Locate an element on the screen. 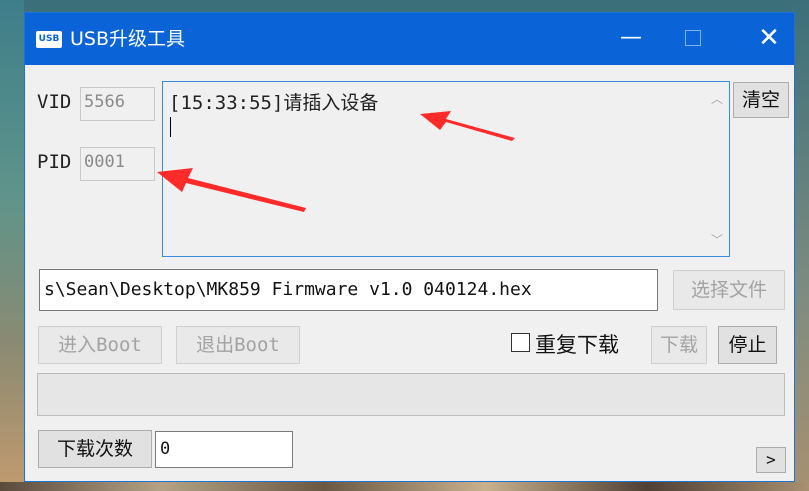 The width and height of the screenshot is (809, 491). maximize-button is located at coordinates (693, 39).